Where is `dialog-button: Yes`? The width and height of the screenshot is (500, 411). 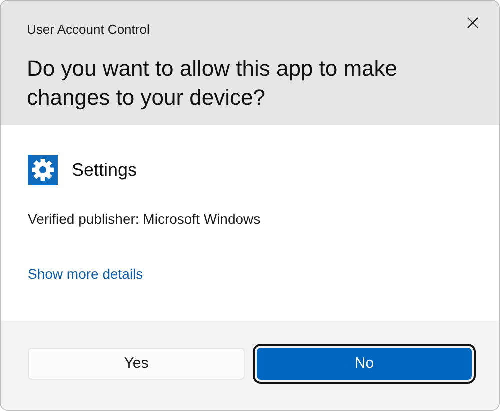
dialog-button: Yes is located at coordinates (136, 364).